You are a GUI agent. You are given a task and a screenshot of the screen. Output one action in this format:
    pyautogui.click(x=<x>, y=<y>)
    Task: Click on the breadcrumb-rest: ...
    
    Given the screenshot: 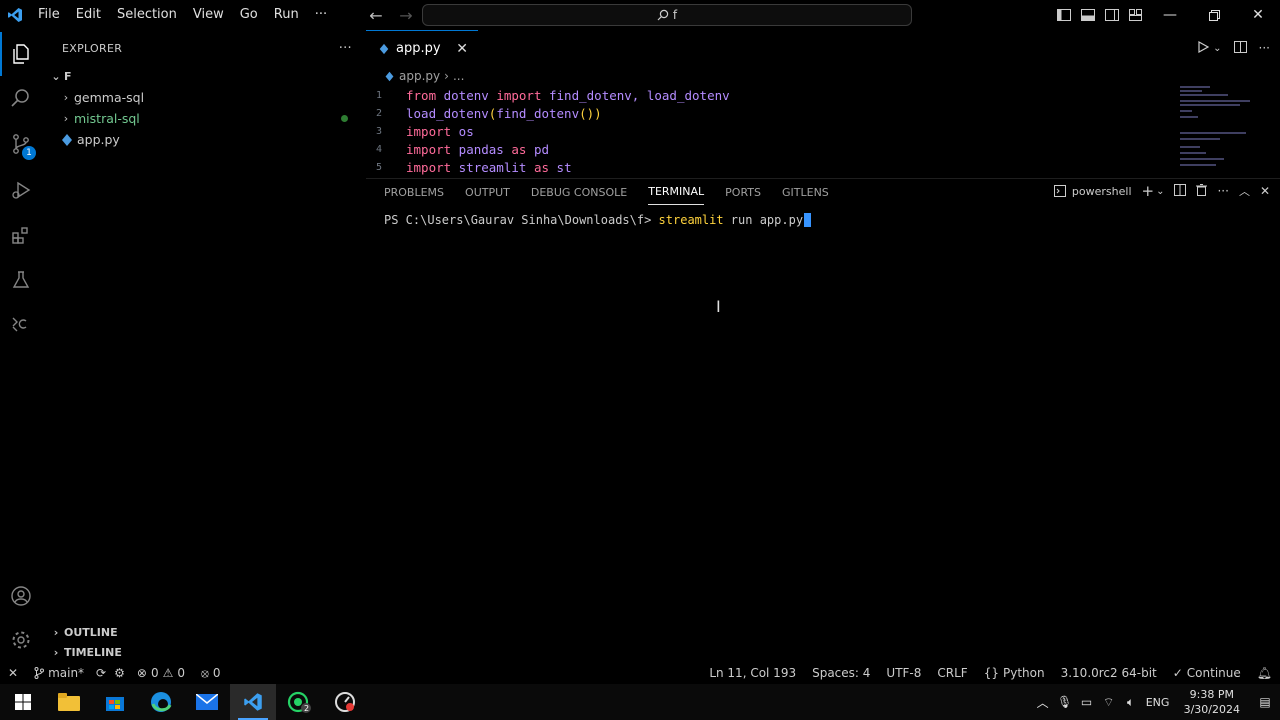 What is the action you would take?
    pyautogui.click(x=458, y=76)
    